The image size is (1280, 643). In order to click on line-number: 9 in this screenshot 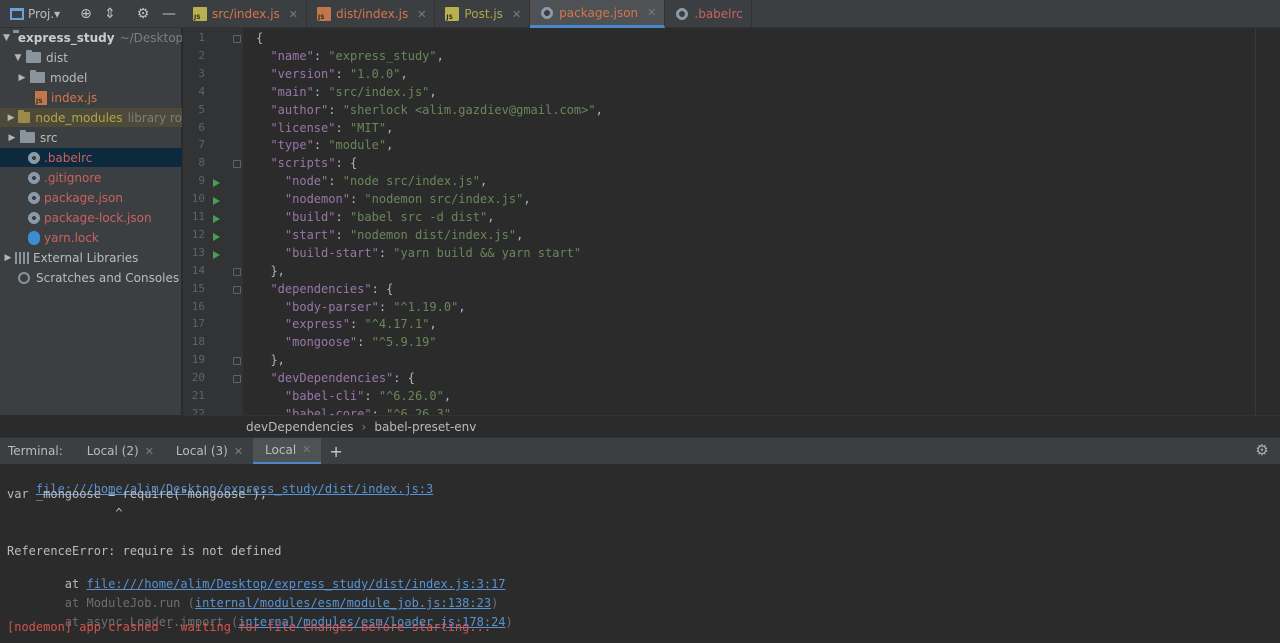, I will do `click(201, 181)`.